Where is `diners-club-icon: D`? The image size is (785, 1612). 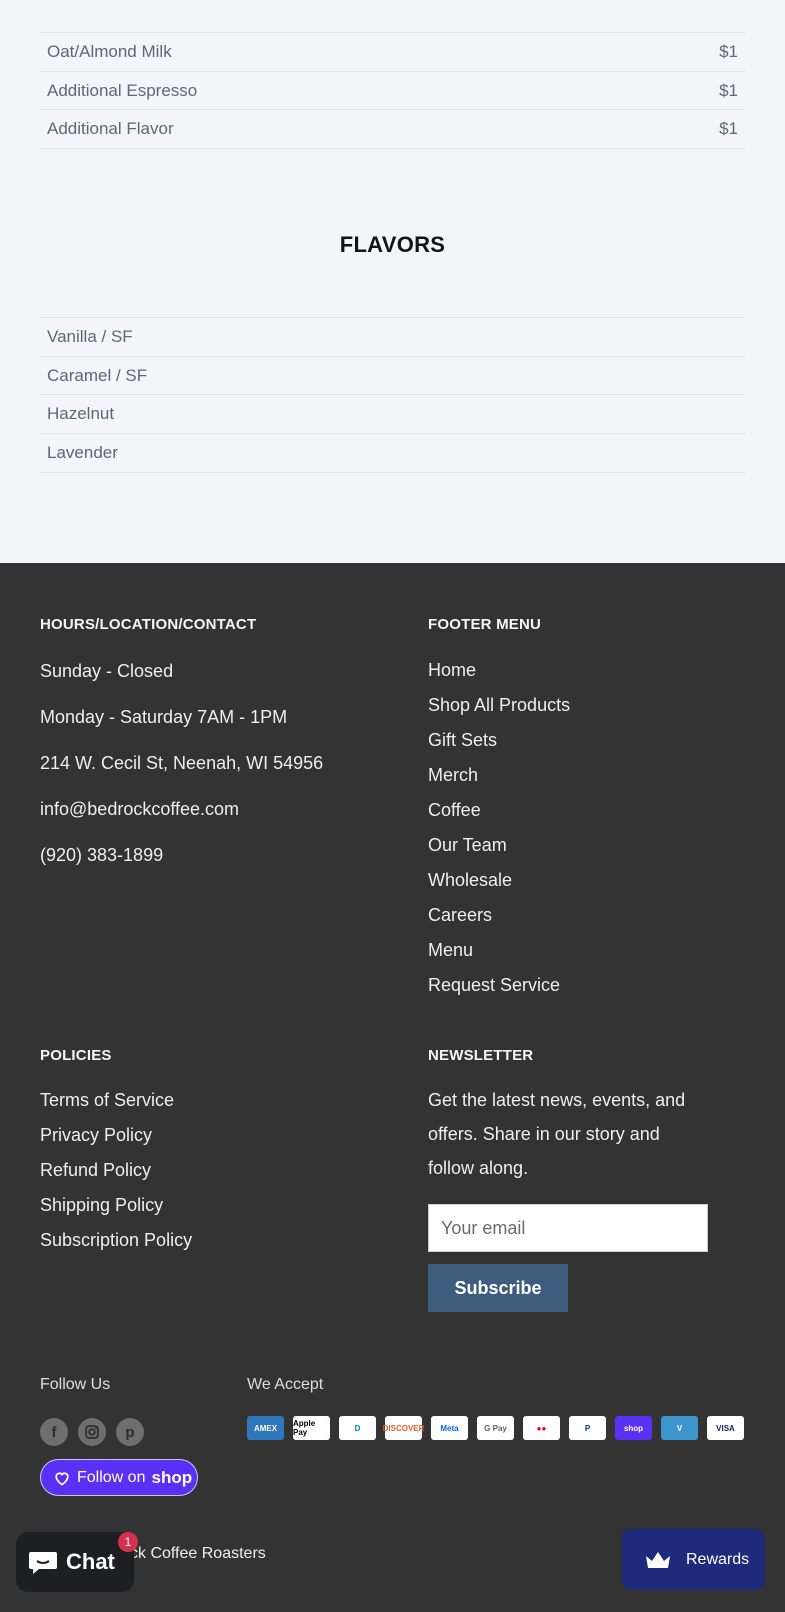
diners-club-icon: D is located at coordinates (357, 1428).